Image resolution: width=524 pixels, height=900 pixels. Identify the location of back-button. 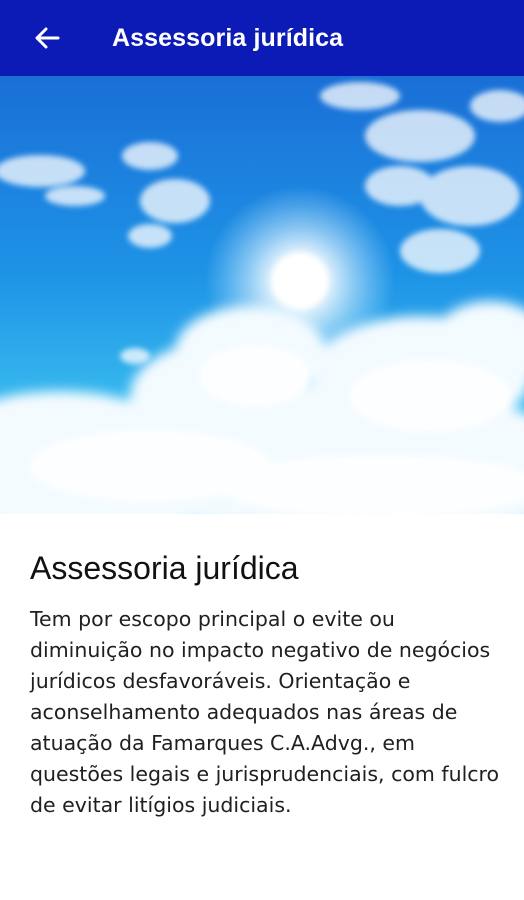
(47, 38).